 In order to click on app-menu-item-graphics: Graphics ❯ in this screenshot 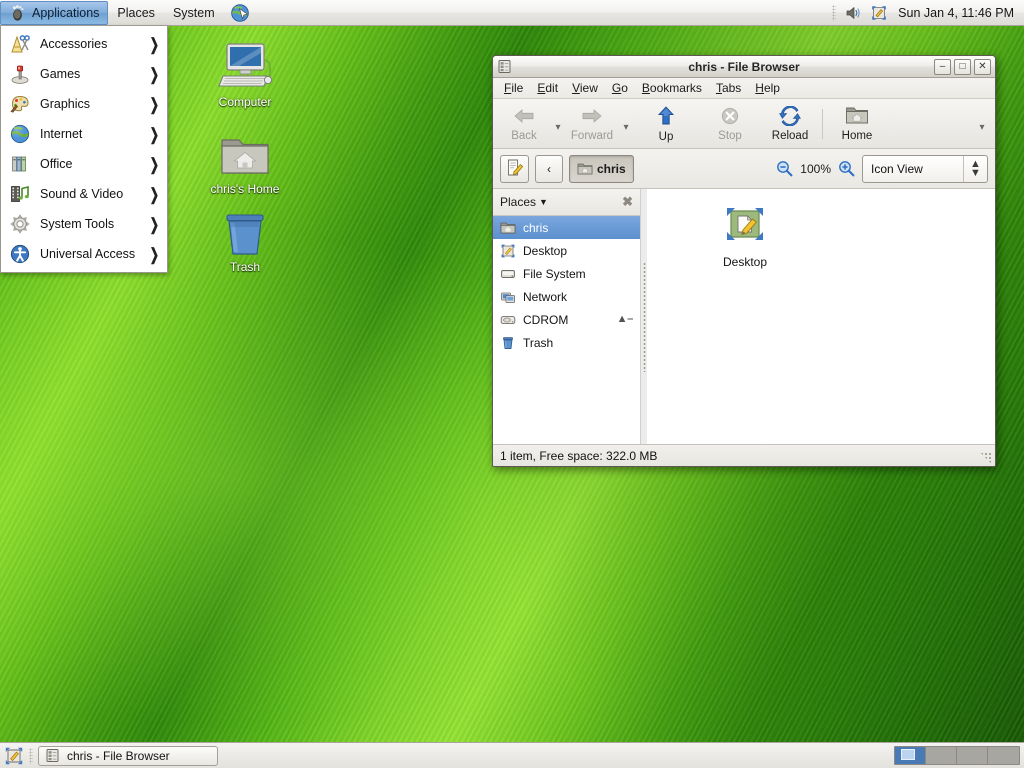, I will do `click(84, 104)`.